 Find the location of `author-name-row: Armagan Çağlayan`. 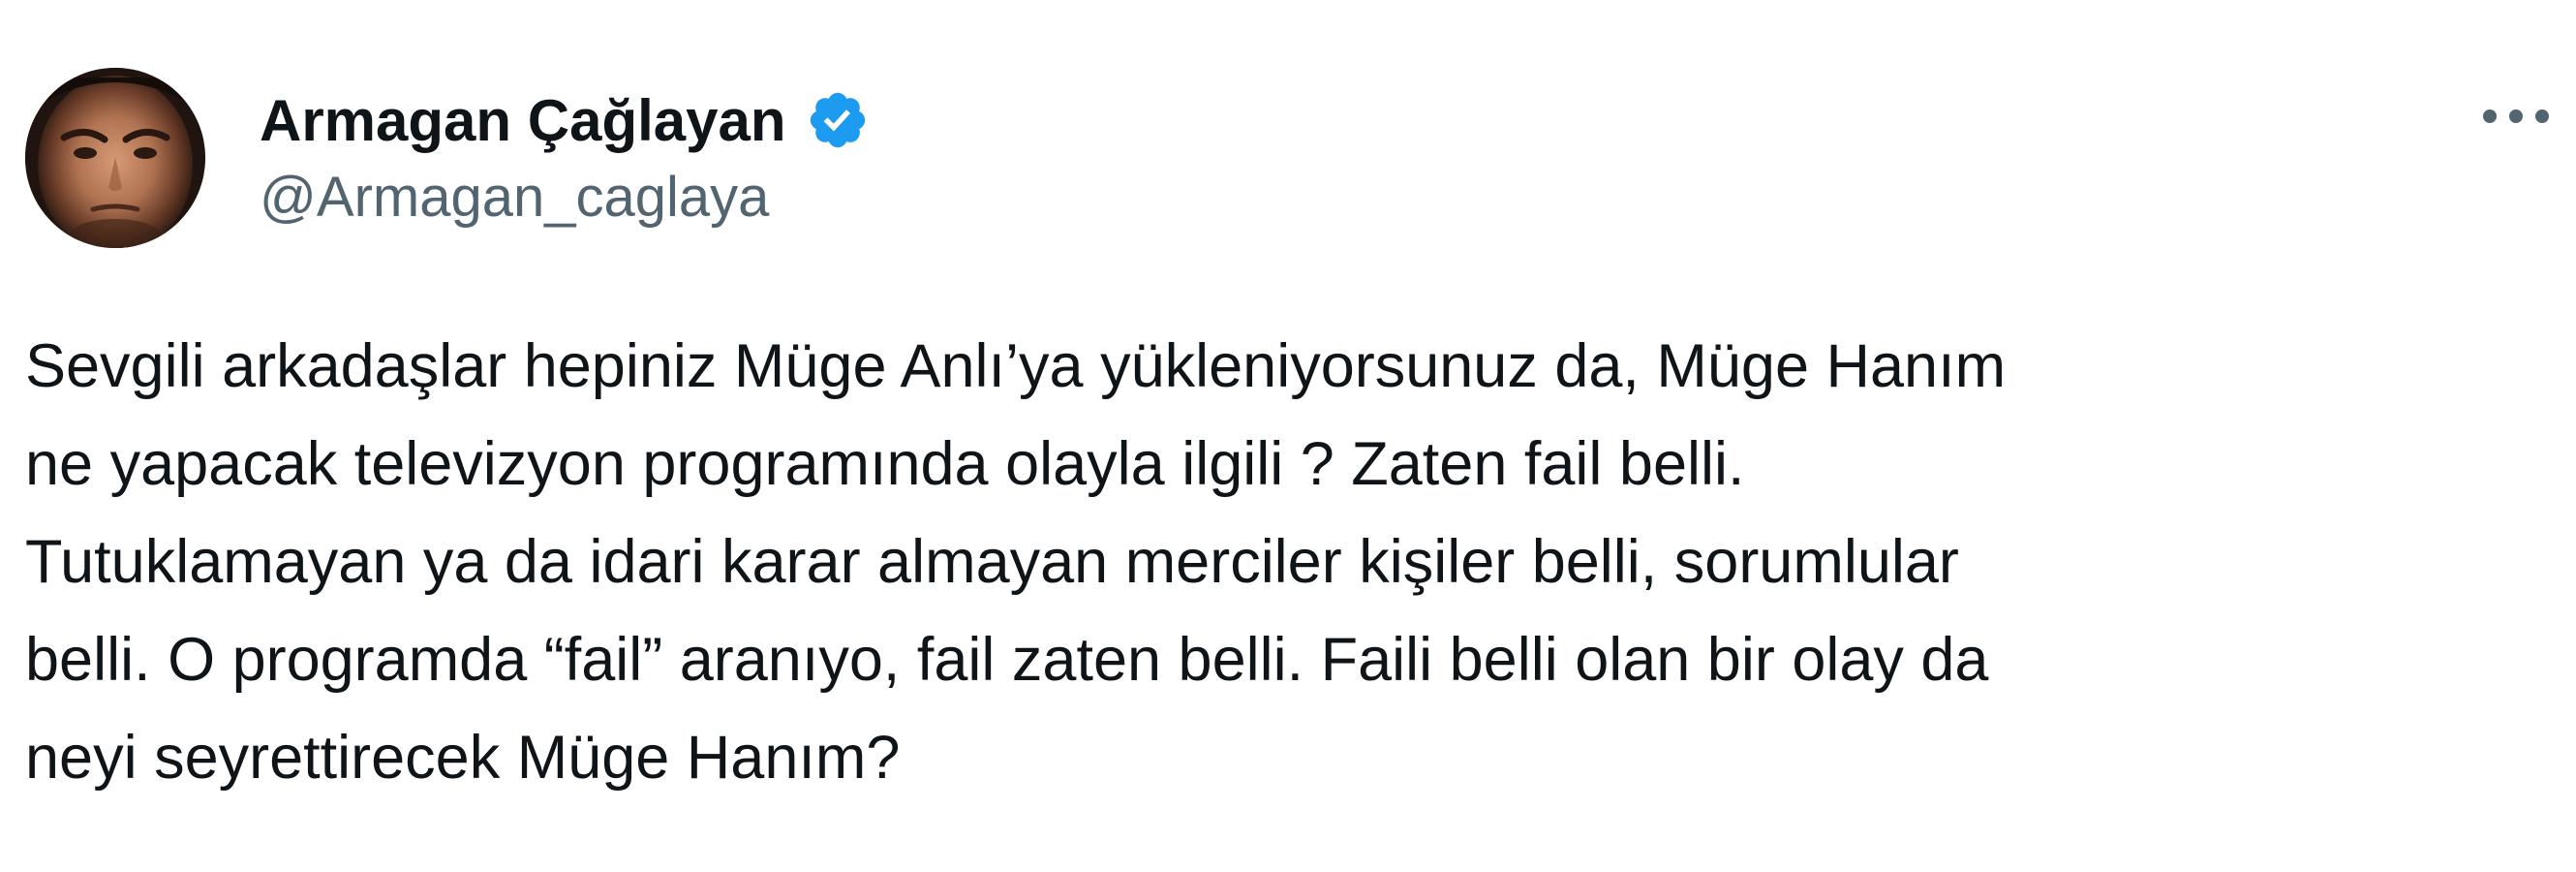

author-name-row: Armagan Çağlayan is located at coordinates (565, 120).